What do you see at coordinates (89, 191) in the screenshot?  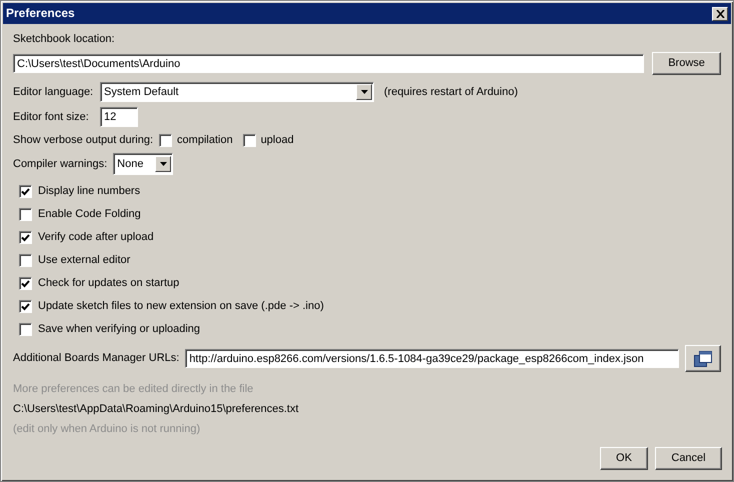 I see `checkbox-label: Display line numbers` at bounding box center [89, 191].